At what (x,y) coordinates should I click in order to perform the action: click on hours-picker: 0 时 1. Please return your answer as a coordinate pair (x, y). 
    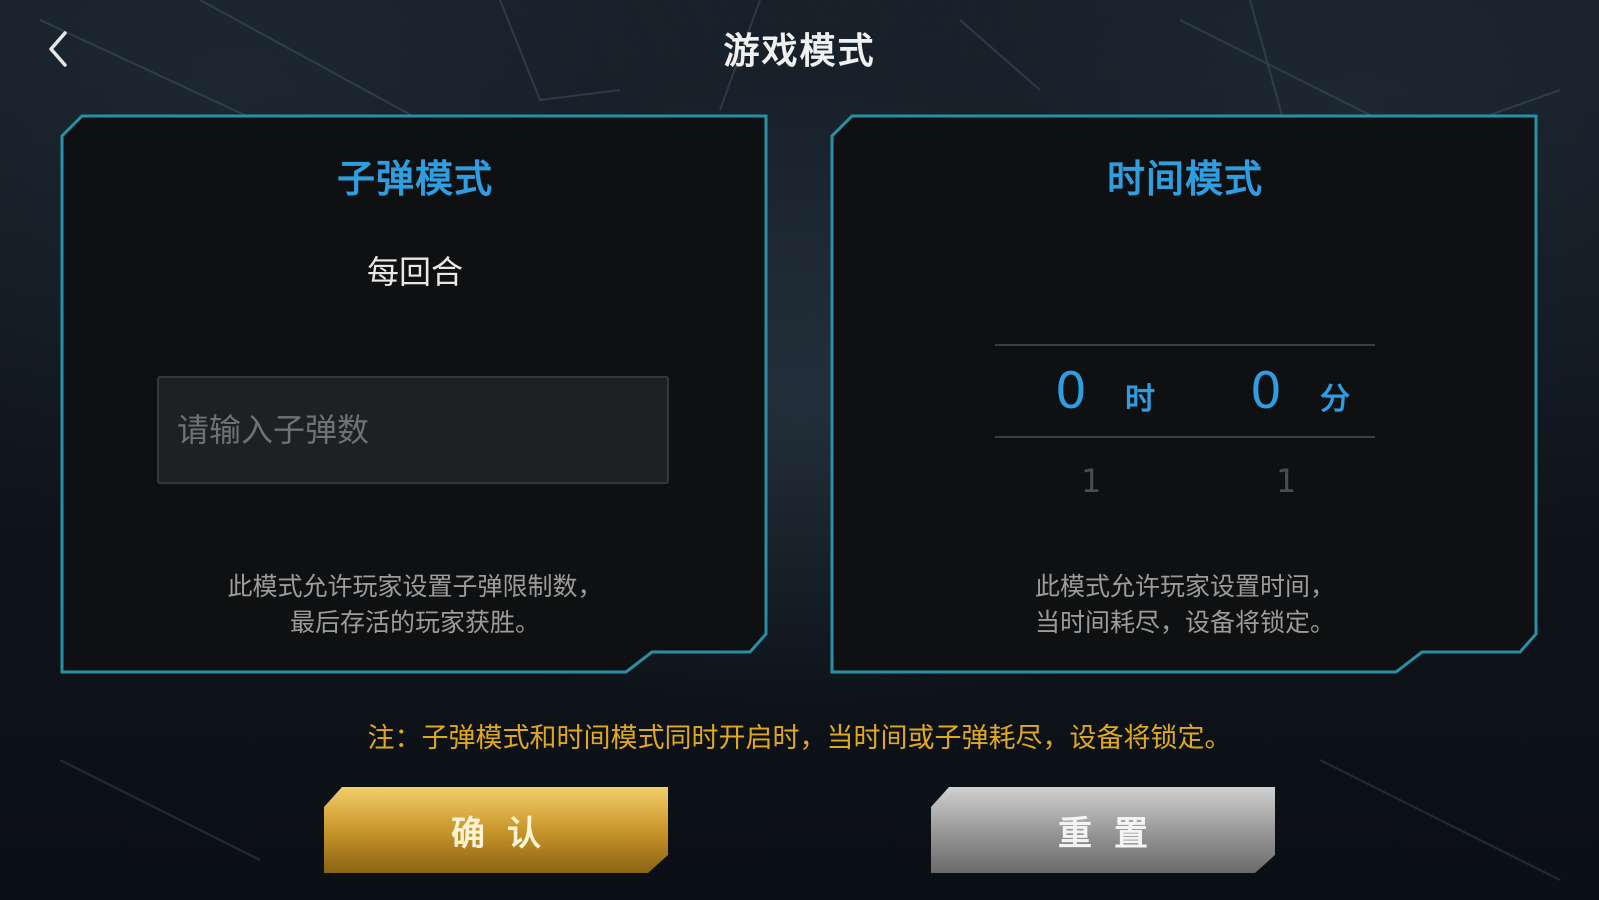
    Looking at the image, I should click on (1125, 424).